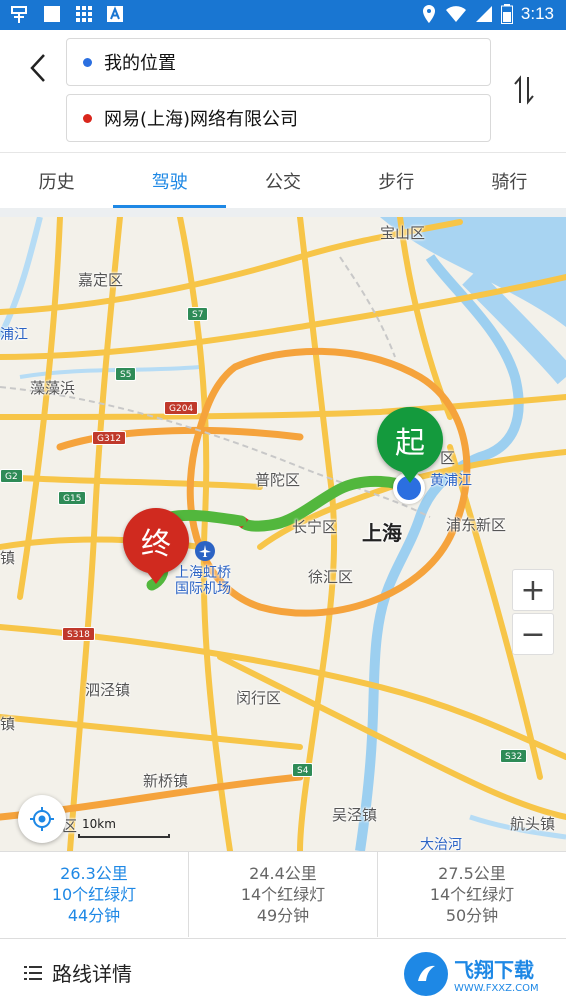 The height and width of the screenshot is (1006, 566). What do you see at coordinates (108, 690) in the screenshot?
I see `map-label-sijing: 泗泾镇` at bounding box center [108, 690].